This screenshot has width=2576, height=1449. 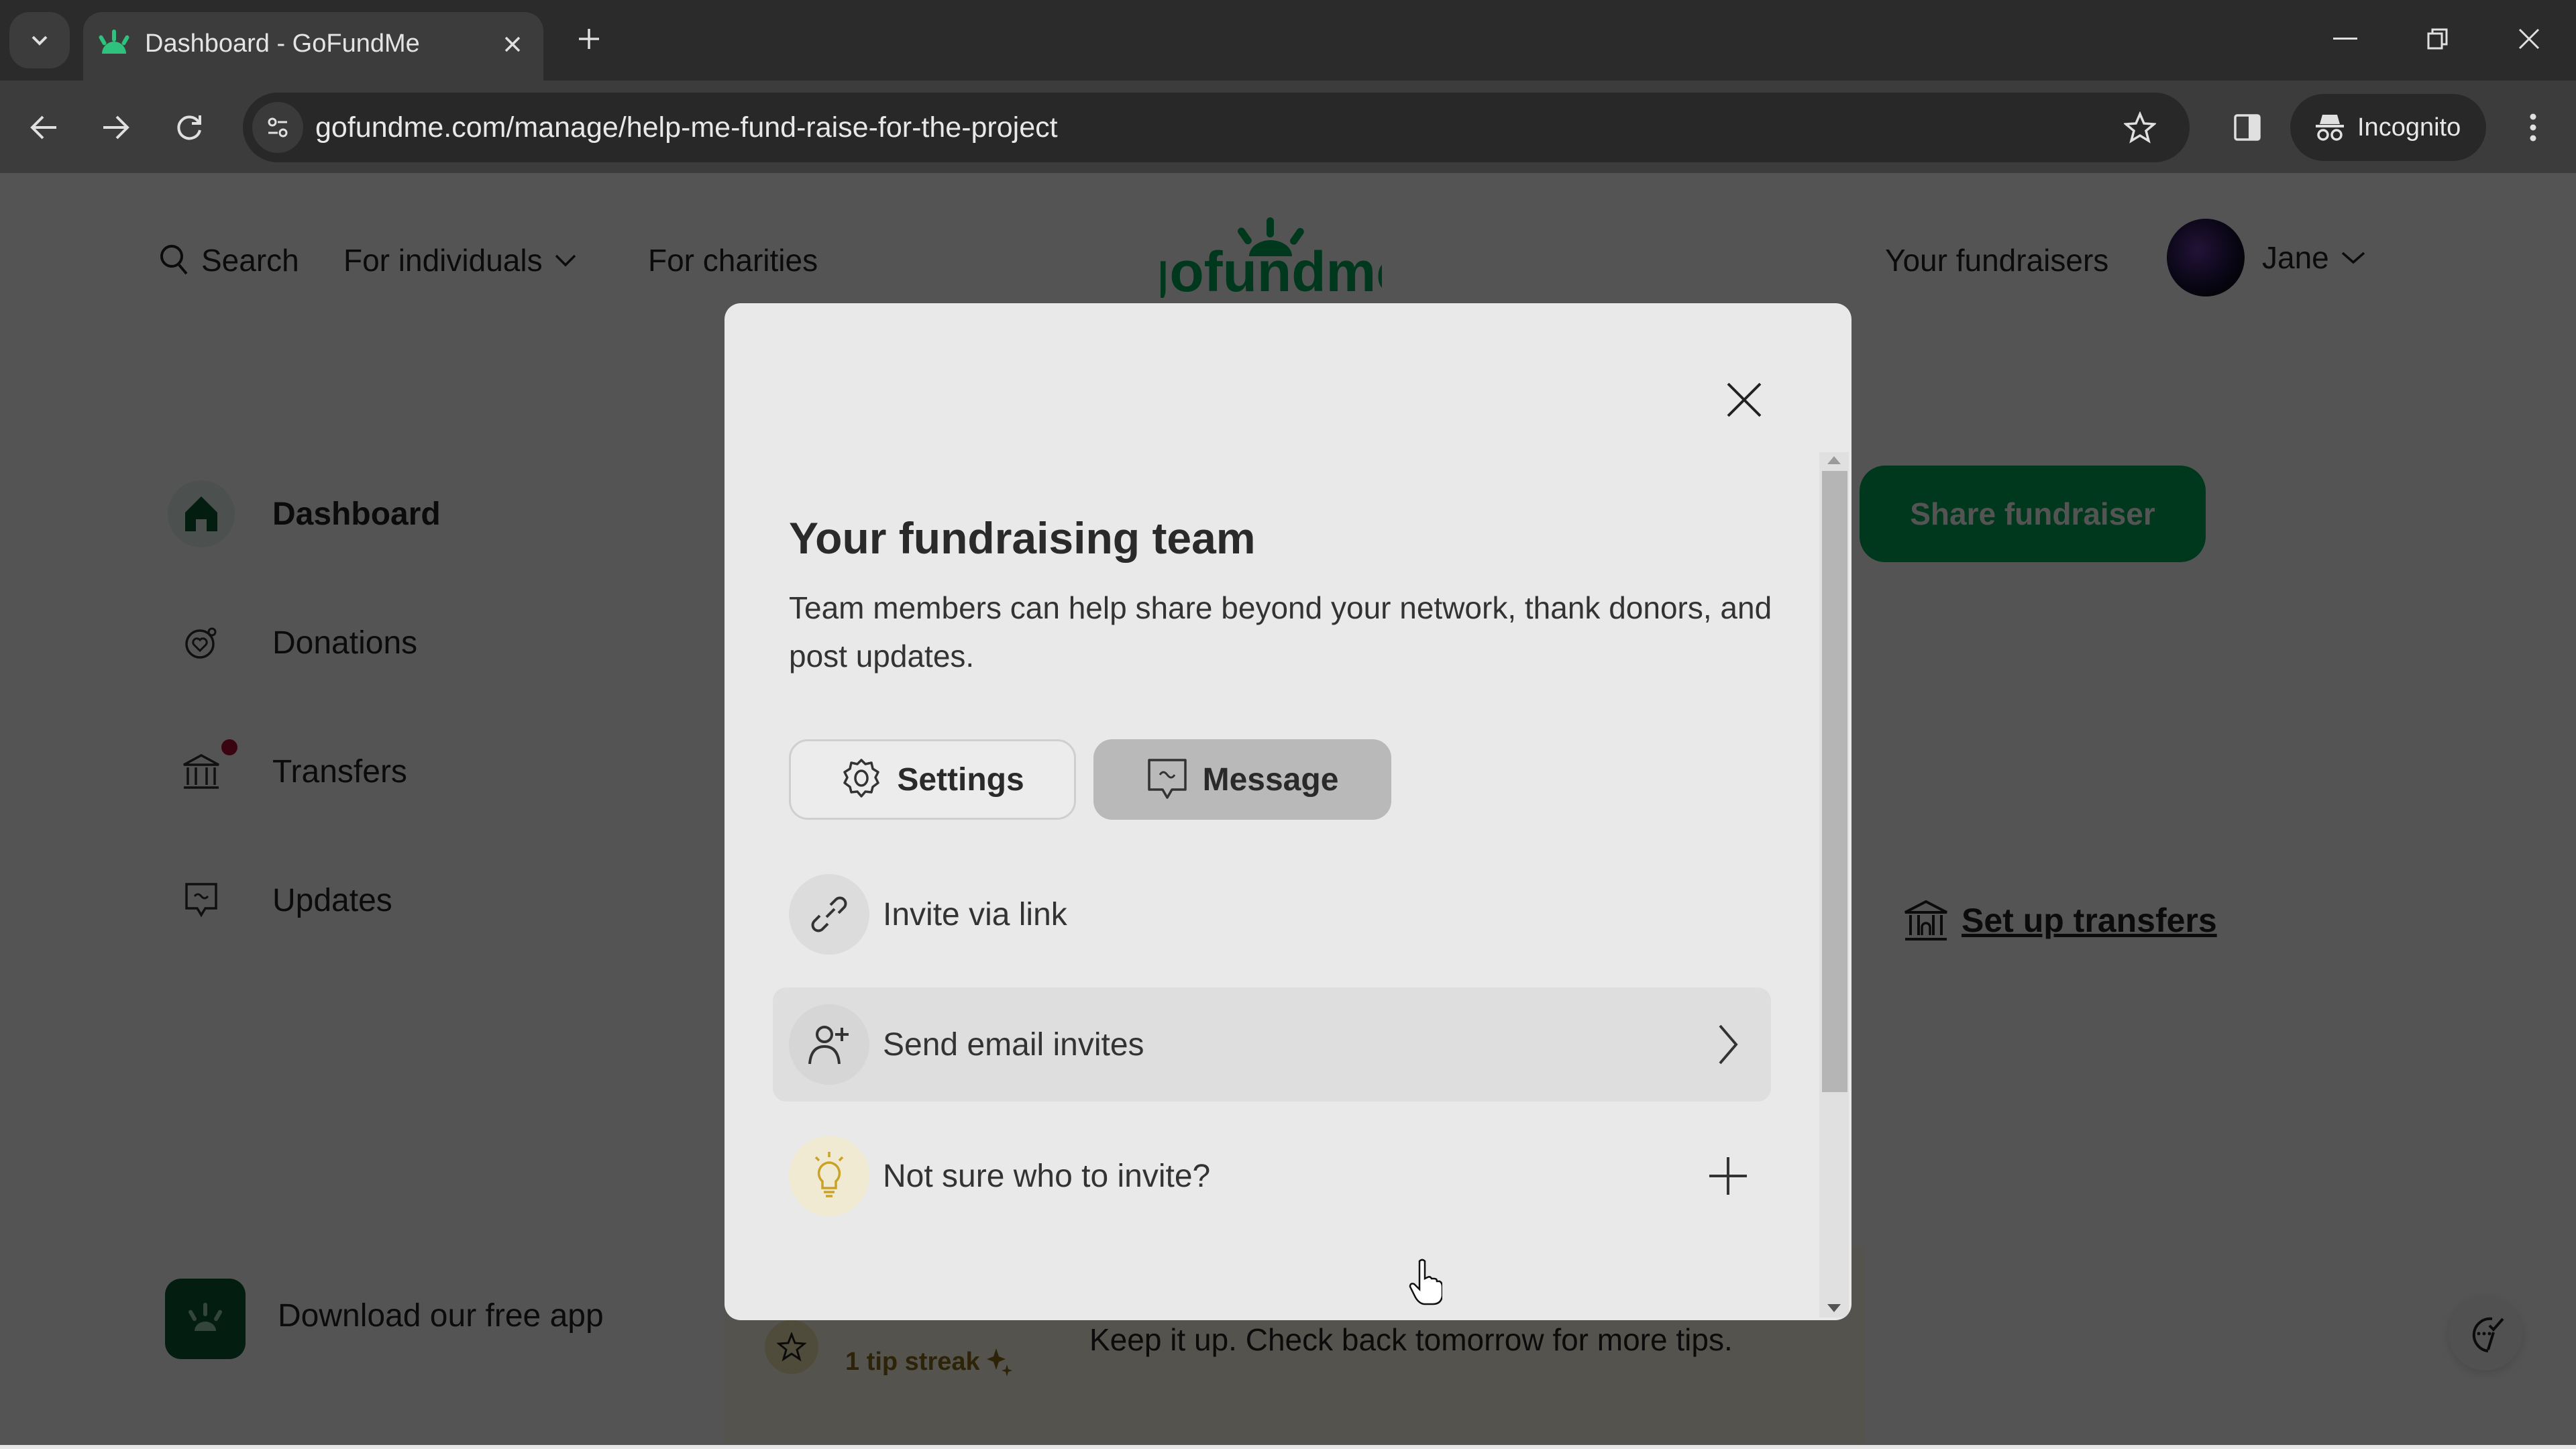 I want to click on browser-tab-active: Dashboard - GoFundMe, so click(x=313, y=46).